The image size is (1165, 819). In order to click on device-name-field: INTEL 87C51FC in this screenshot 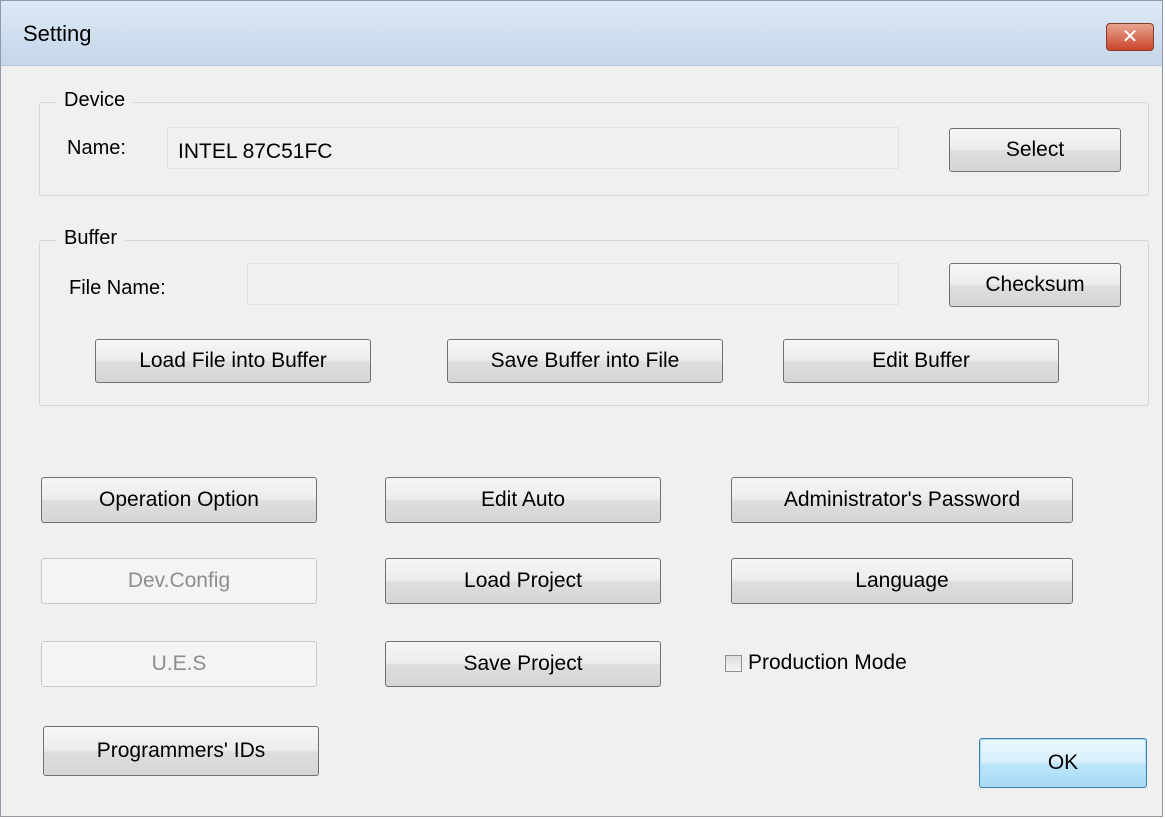, I will do `click(533, 148)`.